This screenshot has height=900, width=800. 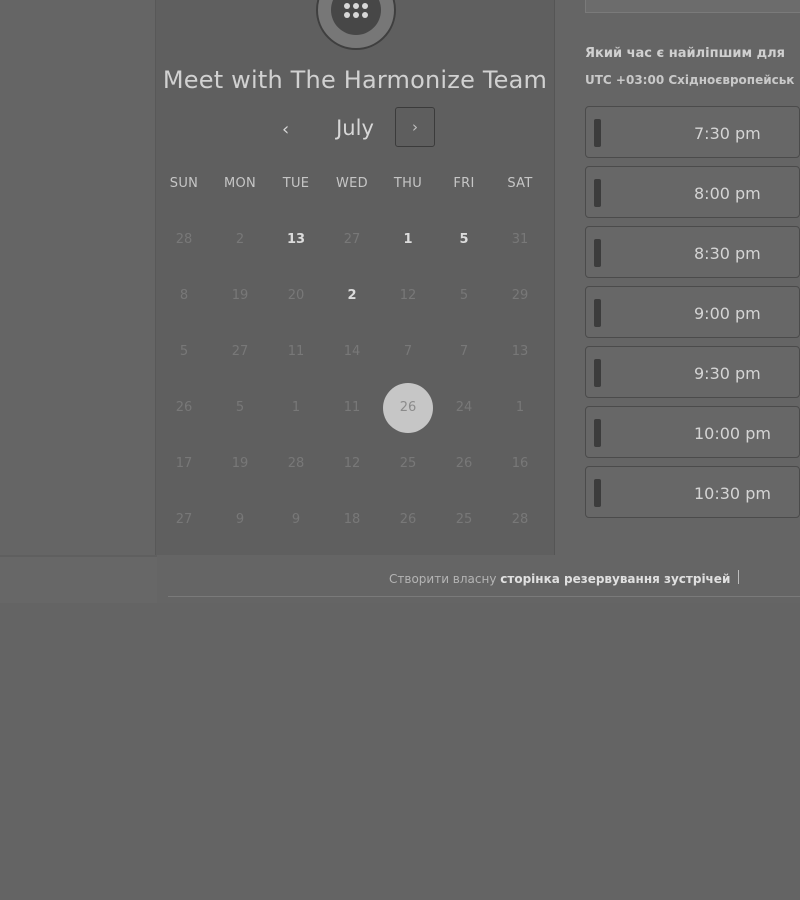 I want to click on next-month-button: ›, so click(x=415, y=127).